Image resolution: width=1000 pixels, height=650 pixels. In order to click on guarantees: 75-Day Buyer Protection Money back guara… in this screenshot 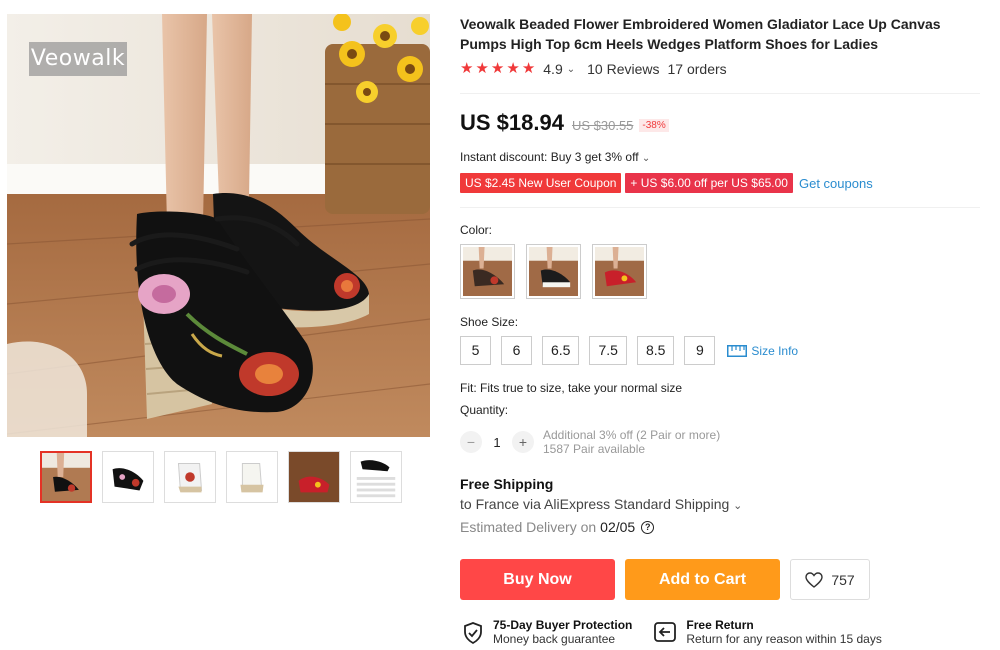, I will do `click(672, 632)`.